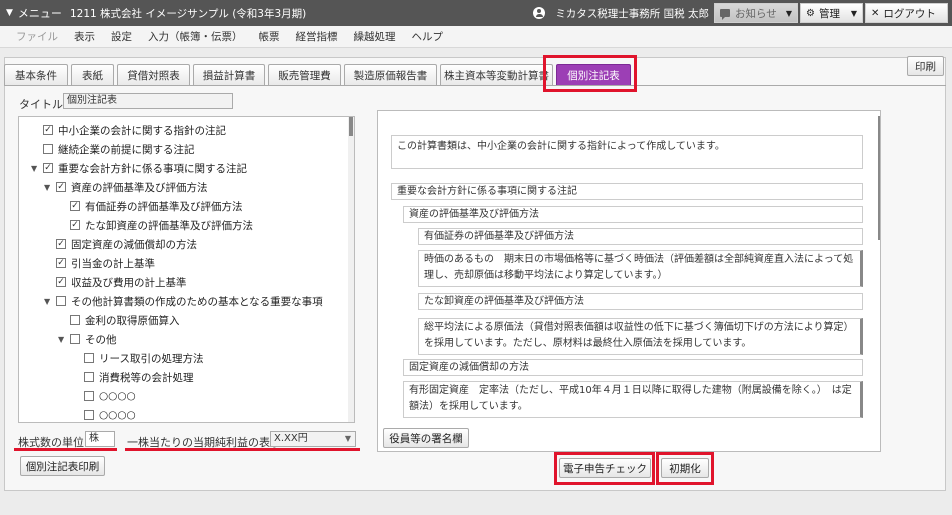  What do you see at coordinates (197, 301) in the screenshot?
I see `tree-item-label: その他計算書類の作成のための基本となる重要な事項` at bounding box center [197, 301].